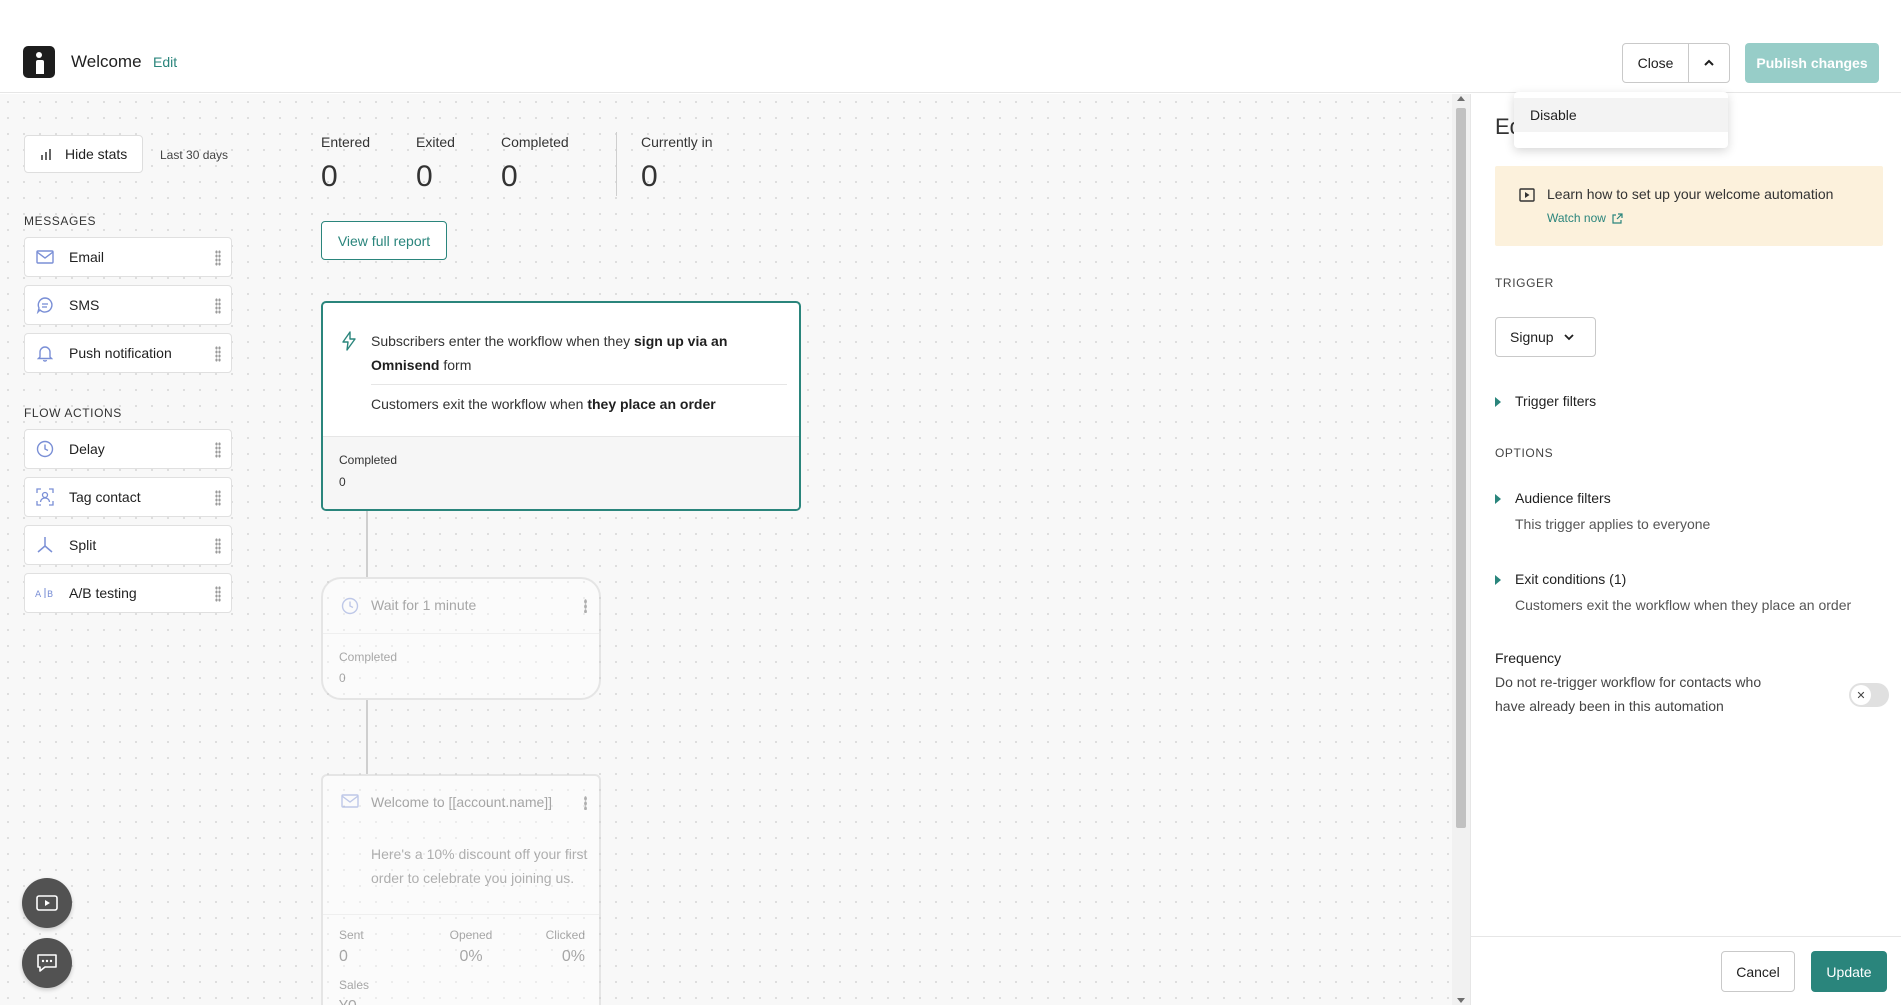 The height and width of the screenshot is (1005, 1901). What do you see at coordinates (1524, 283) in the screenshot?
I see `trigger-heading: TRIGGER` at bounding box center [1524, 283].